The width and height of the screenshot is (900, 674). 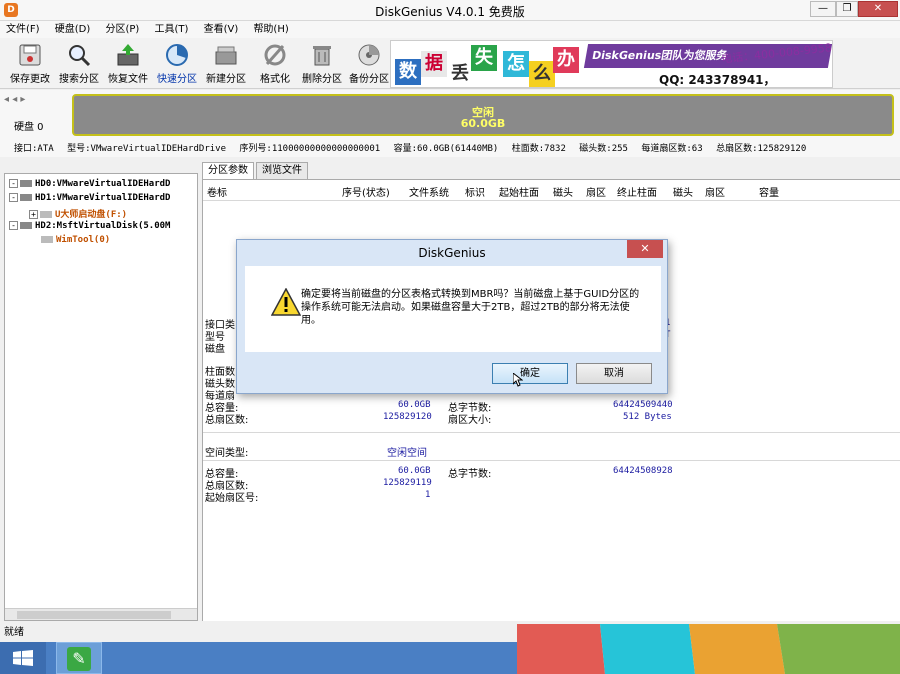 What do you see at coordinates (483, 115) in the screenshot?
I see `free-space-bar: 空闲 60.0GB` at bounding box center [483, 115].